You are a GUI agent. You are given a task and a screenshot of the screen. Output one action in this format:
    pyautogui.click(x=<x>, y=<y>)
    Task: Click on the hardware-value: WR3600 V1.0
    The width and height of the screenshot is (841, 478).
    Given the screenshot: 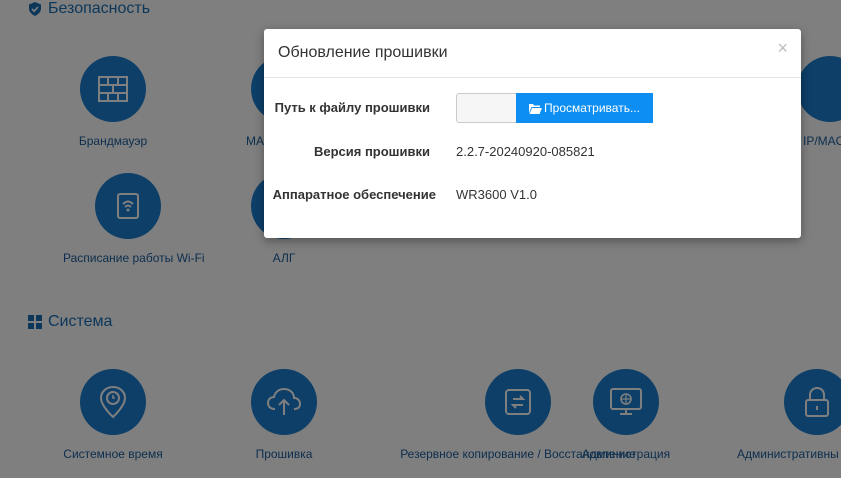 What is the action you would take?
    pyautogui.click(x=496, y=194)
    